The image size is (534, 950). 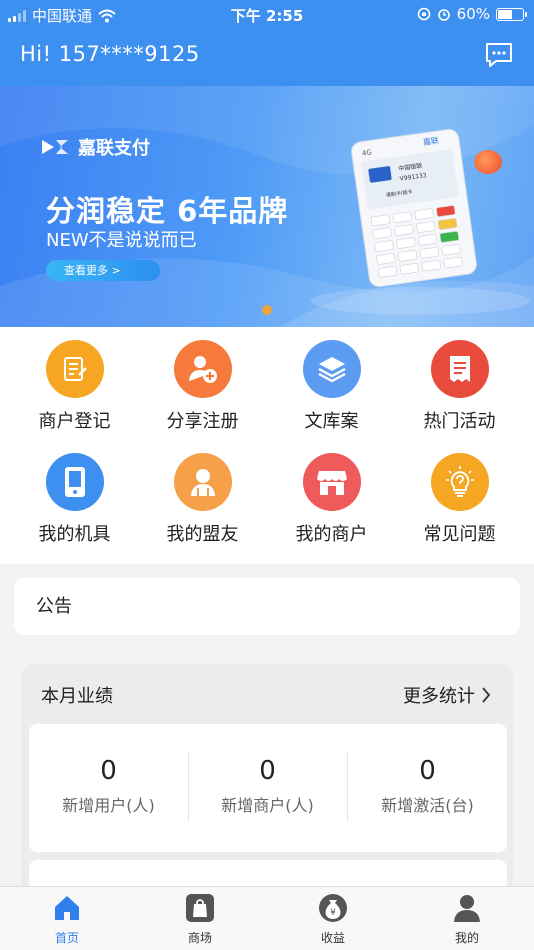 What do you see at coordinates (423, 14) in the screenshot?
I see `rotation-lock-icon` at bounding box center [423, 14].